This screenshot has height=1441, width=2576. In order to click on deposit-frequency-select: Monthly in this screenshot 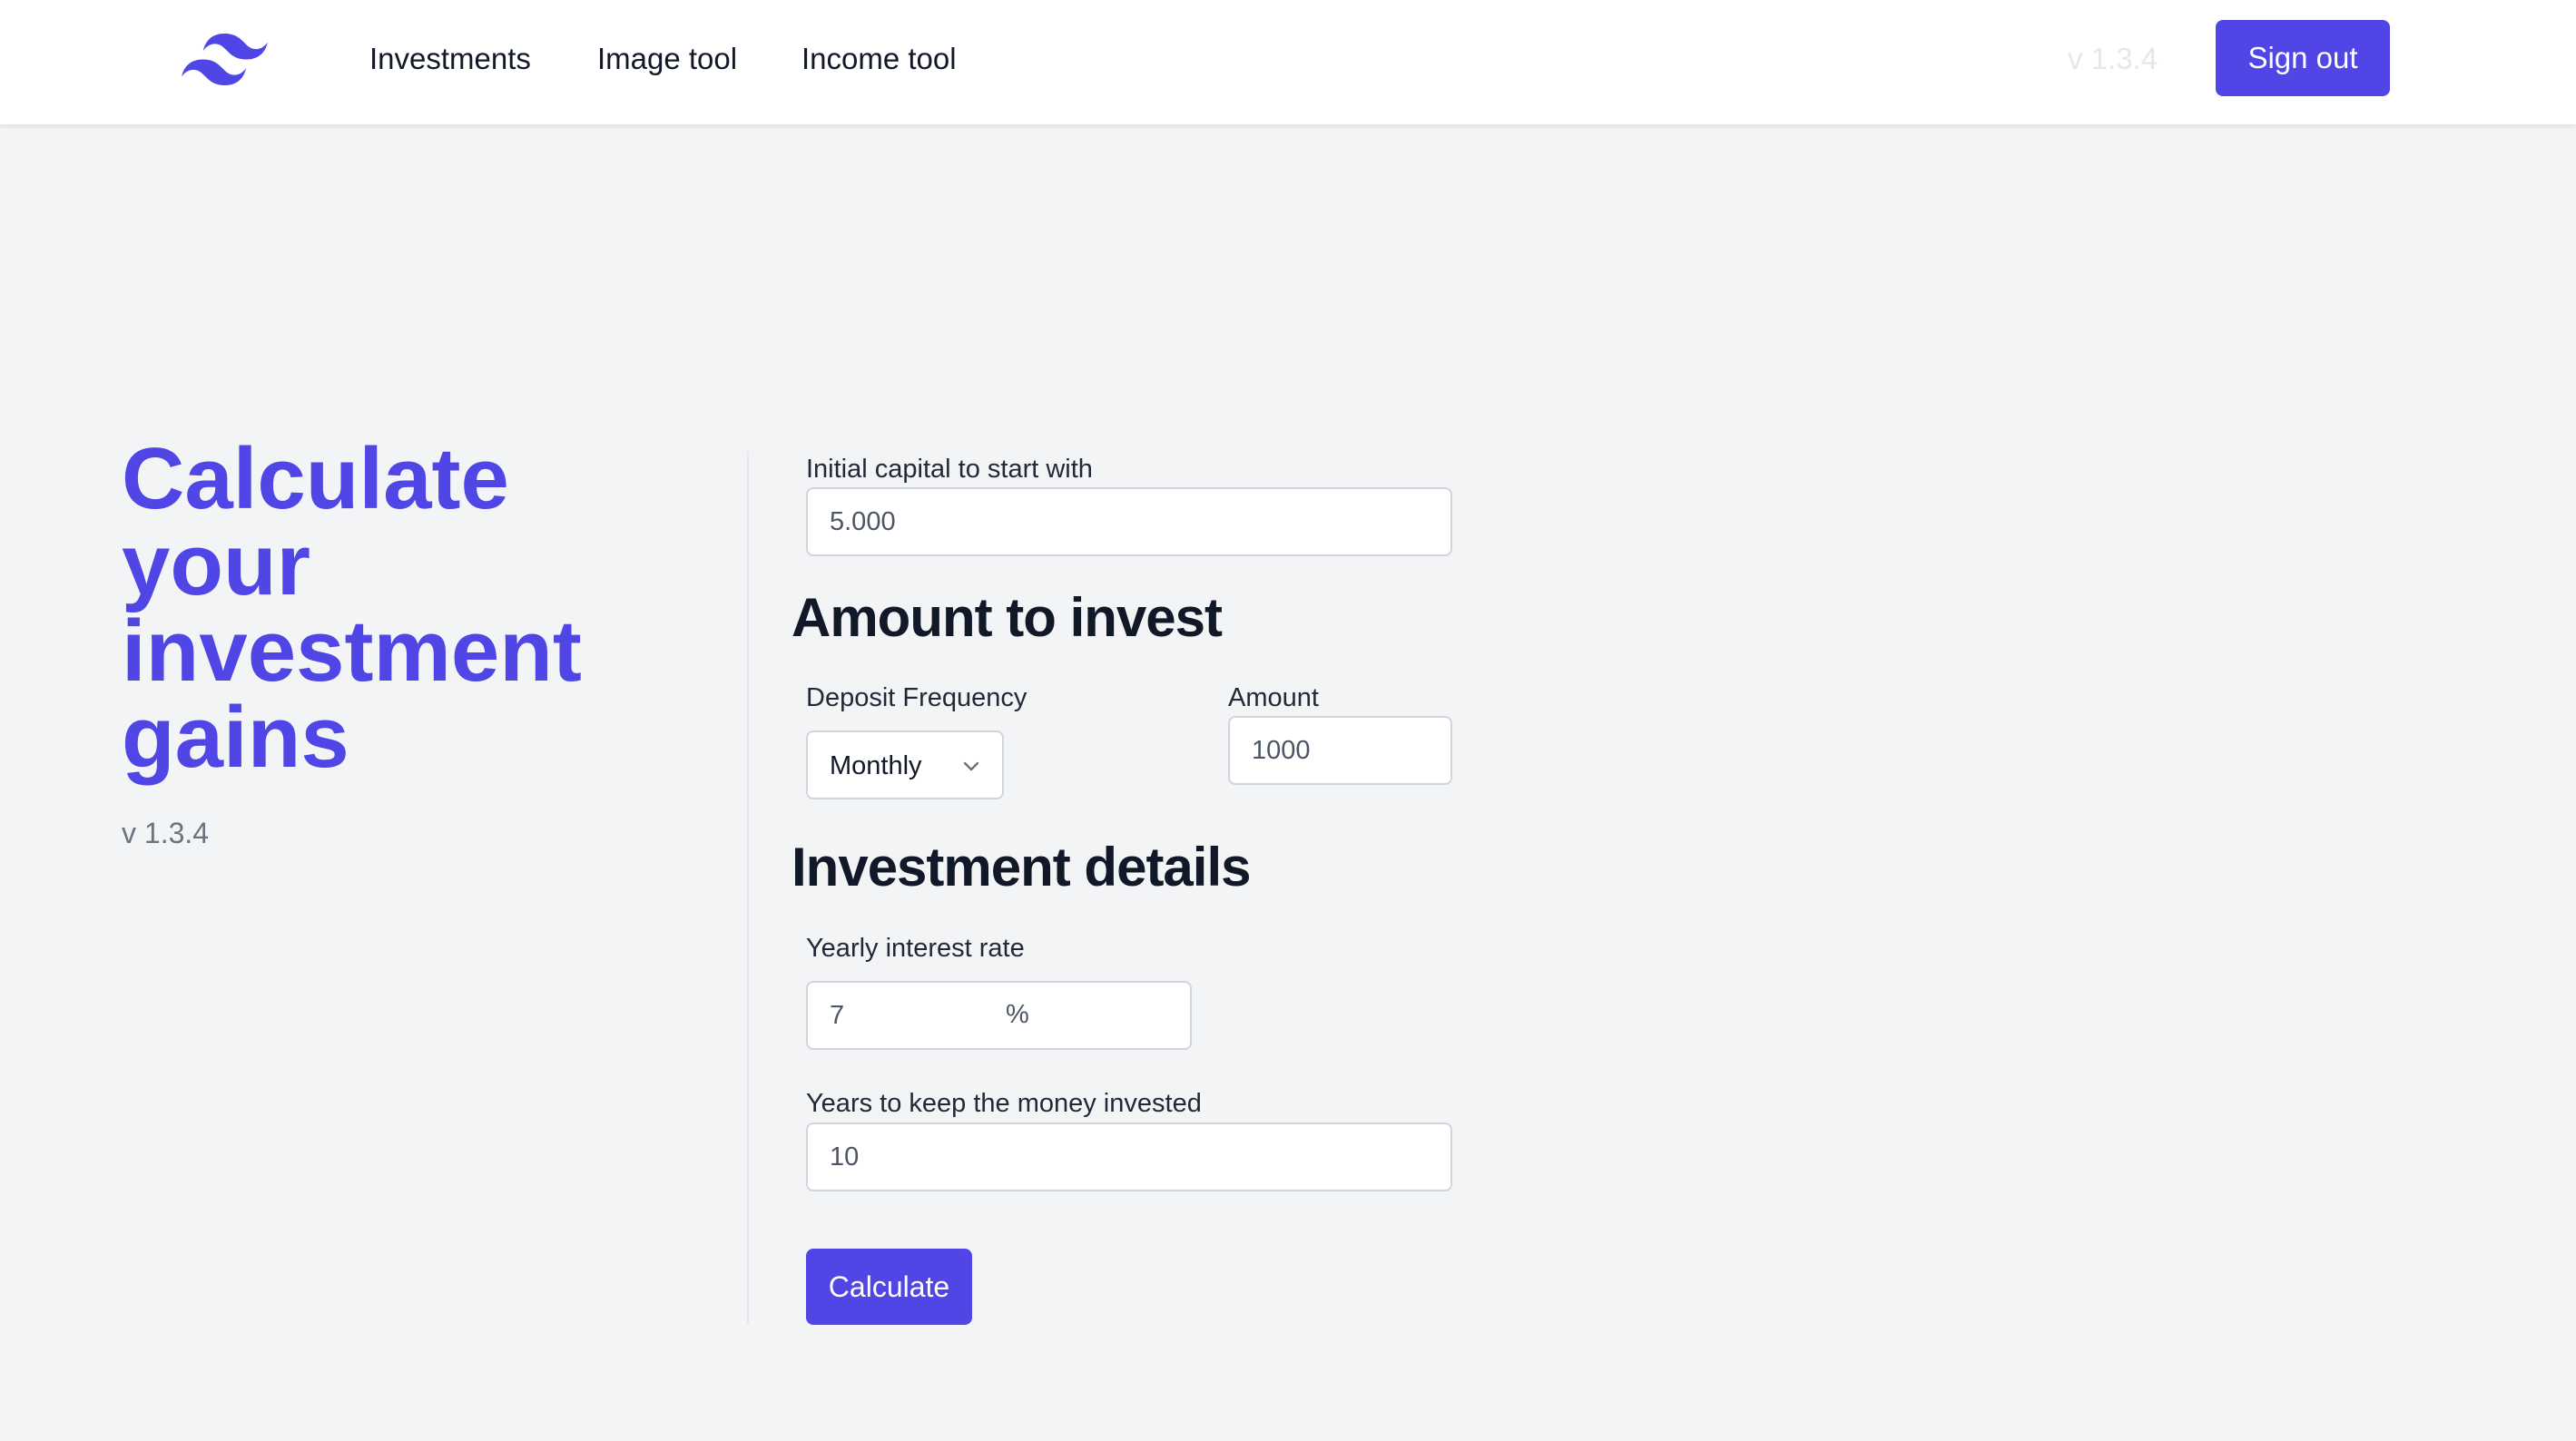, I will do `click(905, 765)`.